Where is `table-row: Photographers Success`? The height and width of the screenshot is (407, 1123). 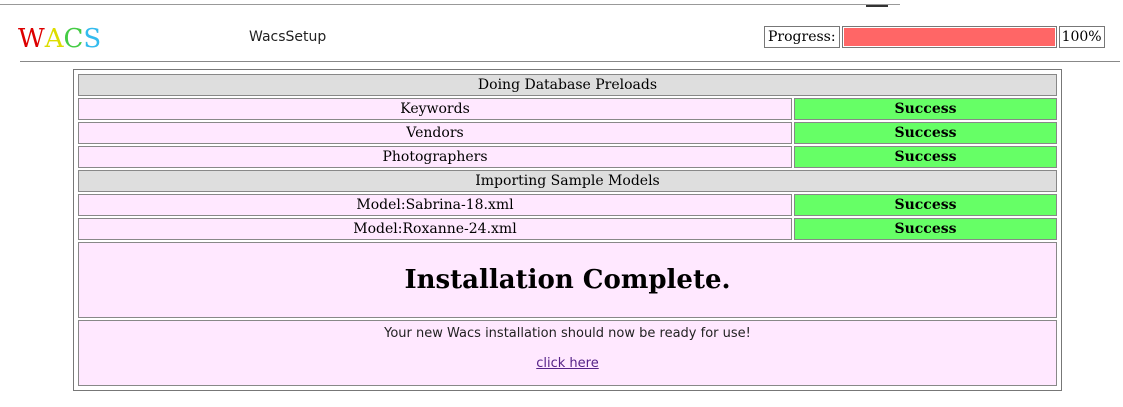 table-row: Photographers Success is located at coordinates (567, 157).